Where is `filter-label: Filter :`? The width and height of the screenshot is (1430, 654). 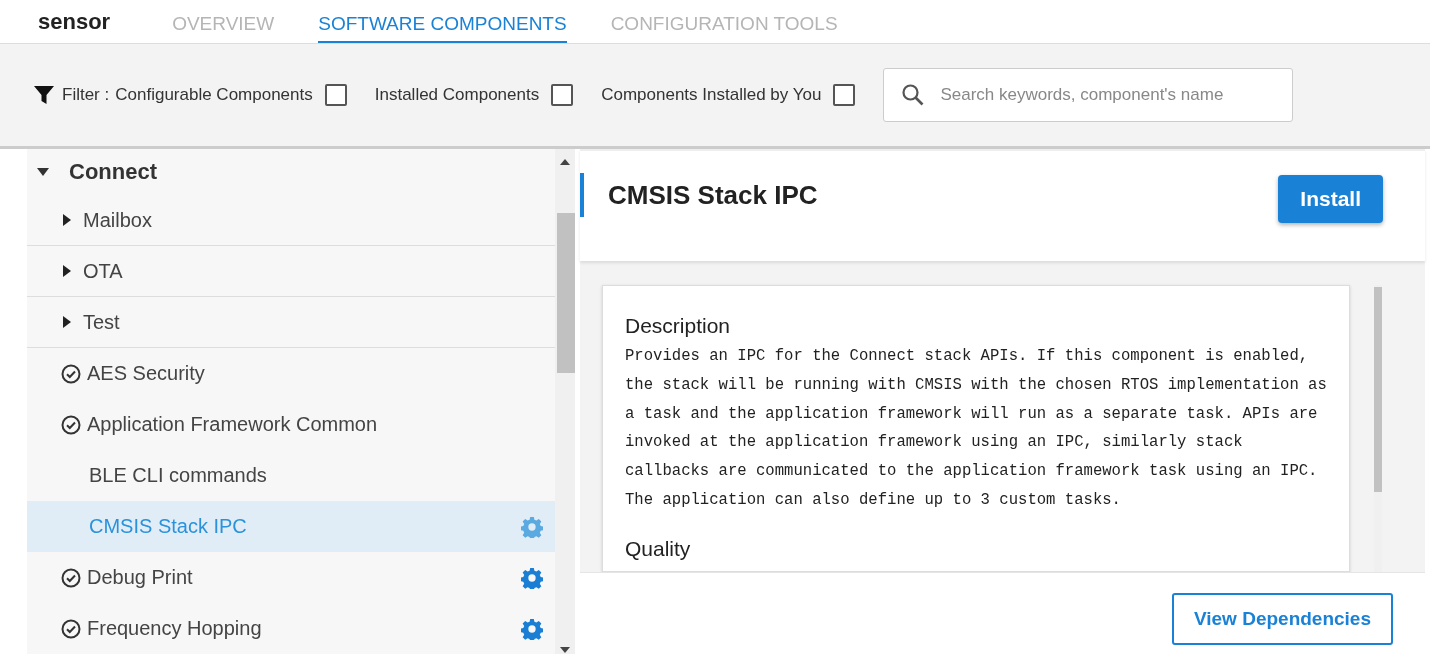
filter-label: Filter : is located at coordinates (86, 95).